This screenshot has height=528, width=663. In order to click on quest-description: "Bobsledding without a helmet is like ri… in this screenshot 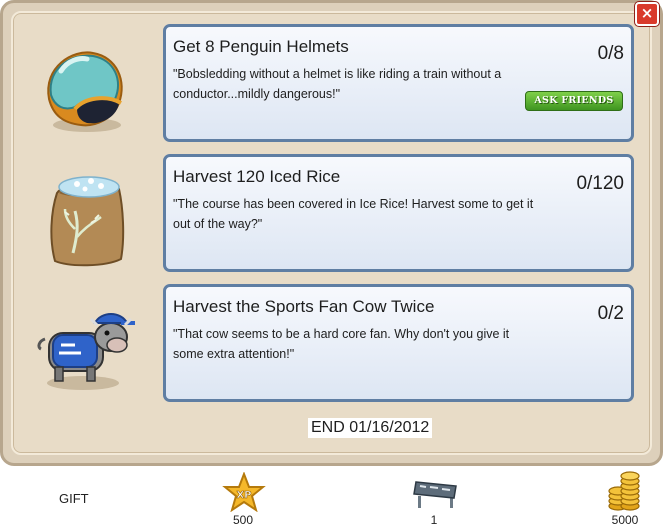, I will do `click(337, 84)`.